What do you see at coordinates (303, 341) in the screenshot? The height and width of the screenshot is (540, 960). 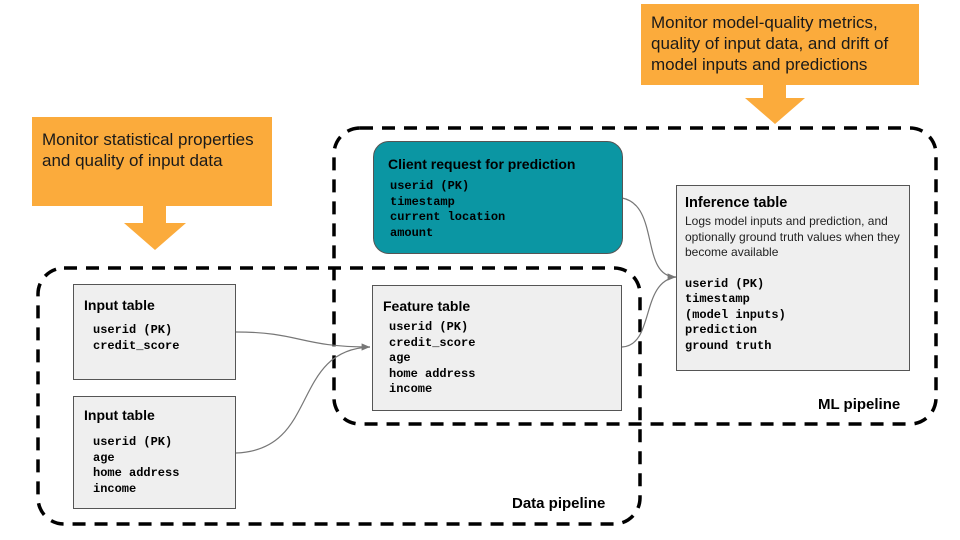 I see `connector-input1-to-feature` at bounding box center [303, 341].